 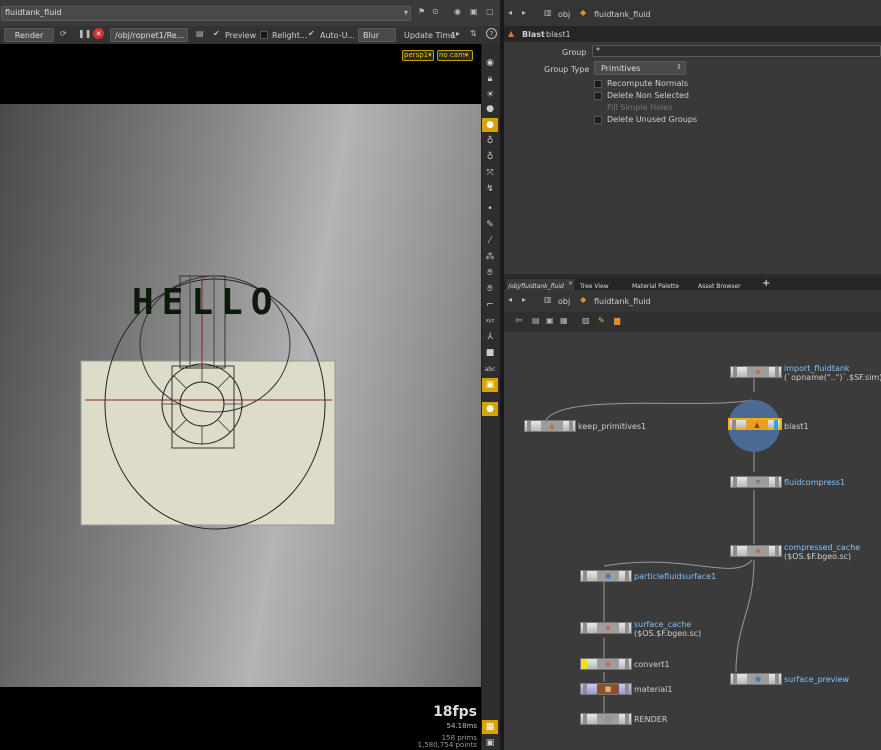 I want to click on hand-icon: ✋︎, so click(x=490, y=289).